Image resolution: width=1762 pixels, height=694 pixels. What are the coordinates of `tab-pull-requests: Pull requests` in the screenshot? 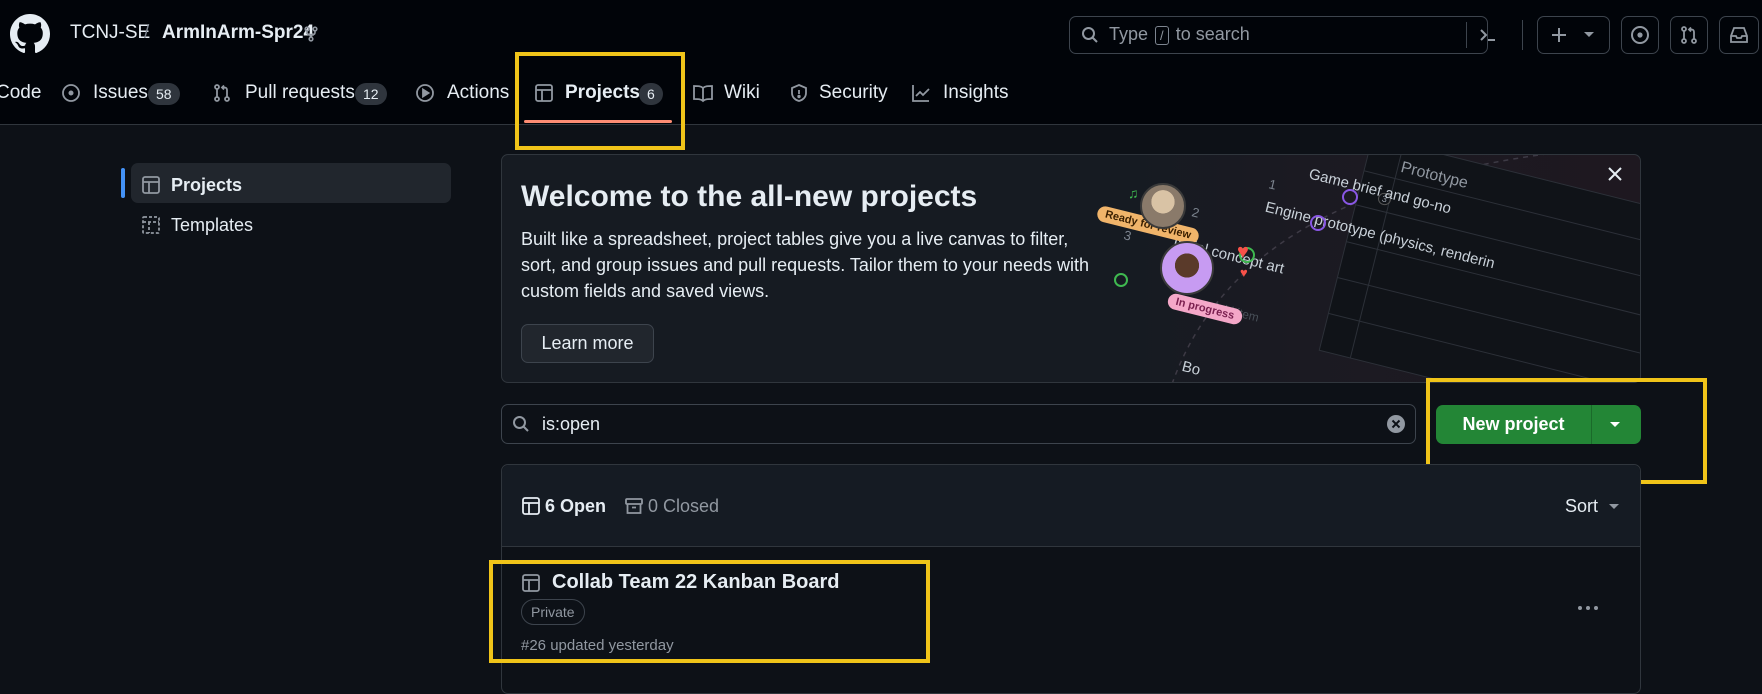 It's located at (300, 93).